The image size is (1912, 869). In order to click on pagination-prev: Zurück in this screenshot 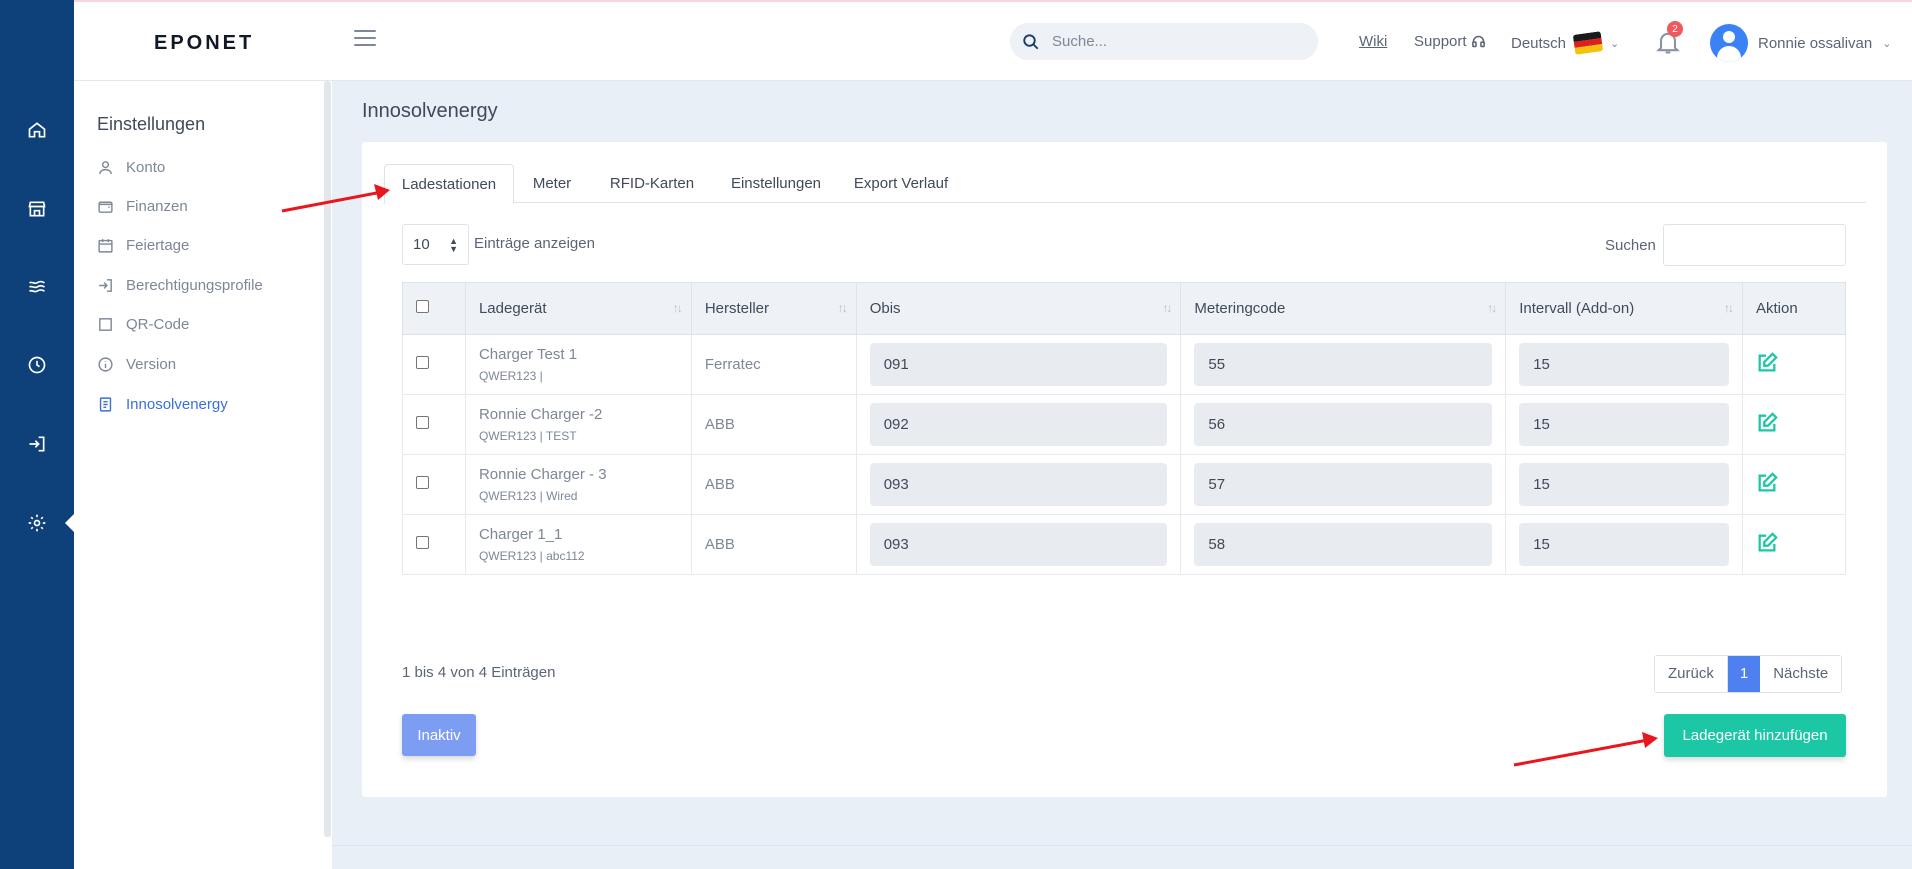, I will do `click(1691, 674)`.